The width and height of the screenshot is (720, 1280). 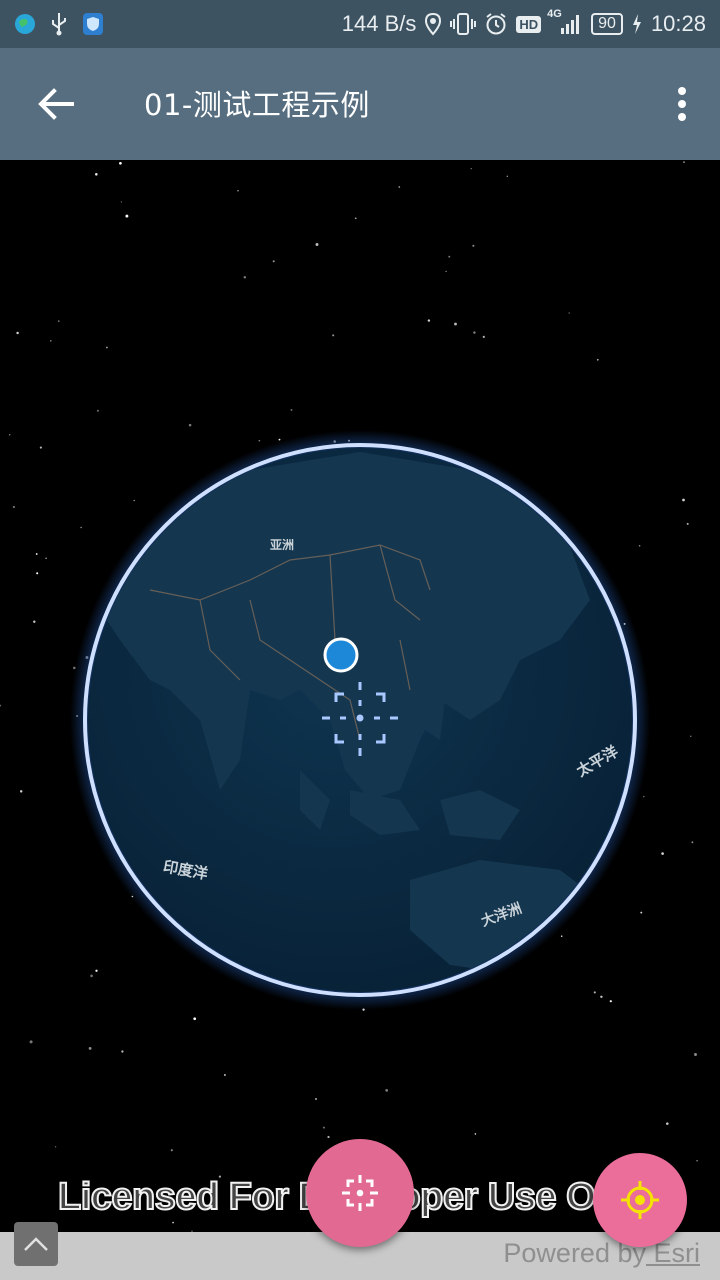 I want to click on hd-badge: HD, so click(x=529, y=24).